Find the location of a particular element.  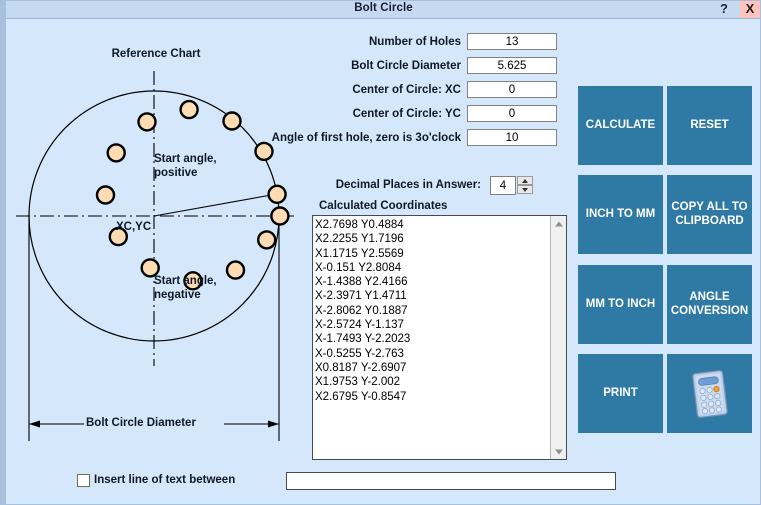

bolt-circle-diameter-input is located at coordinates (512, 65).